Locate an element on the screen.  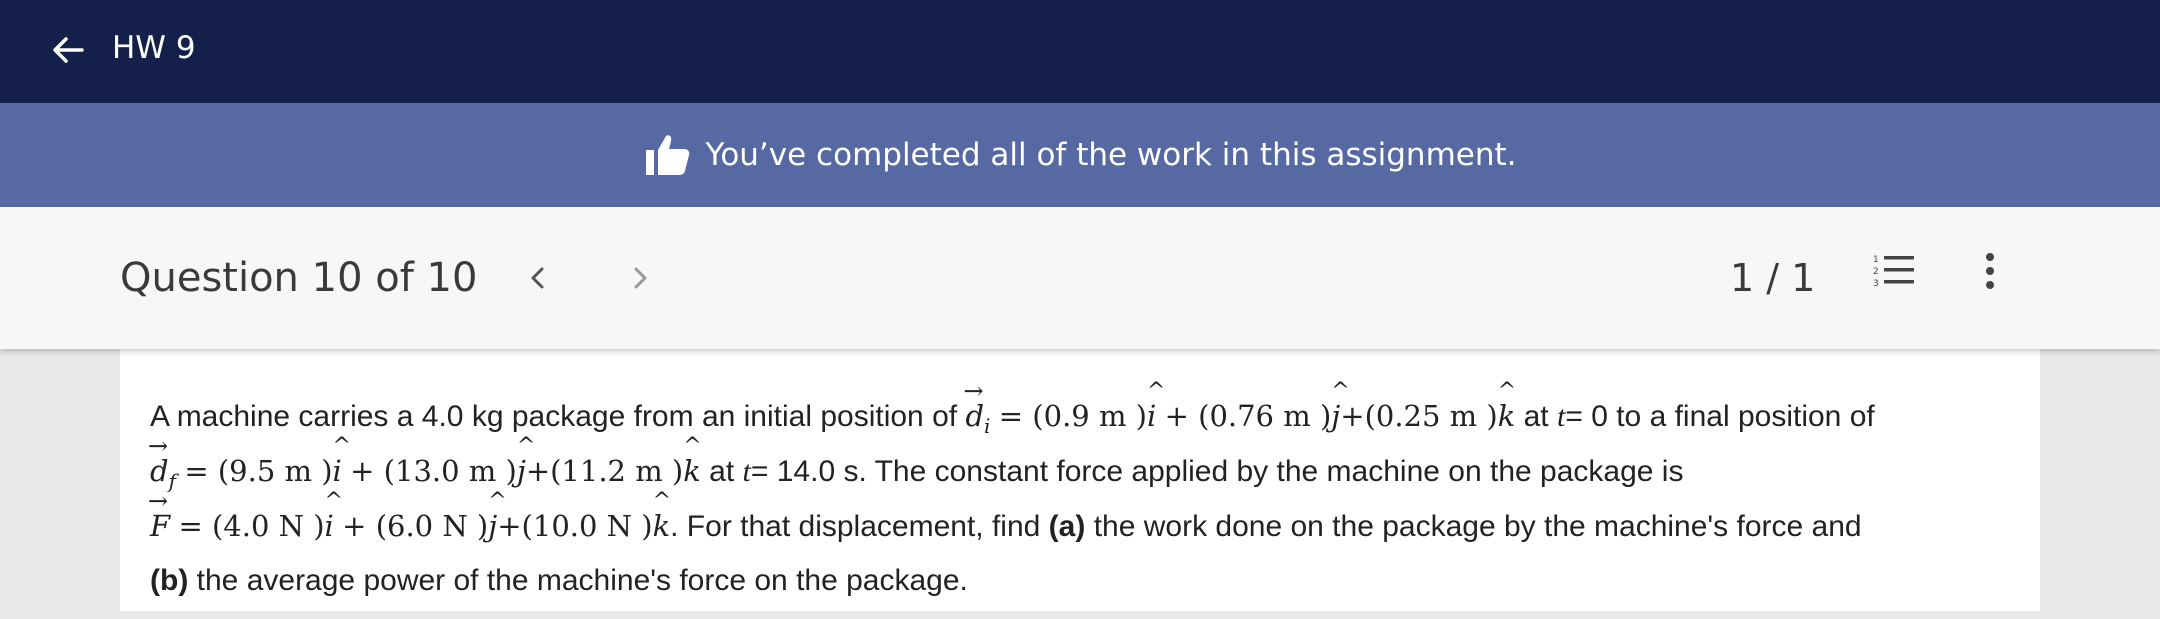
next-question-button is located at coordinates (640, 278).